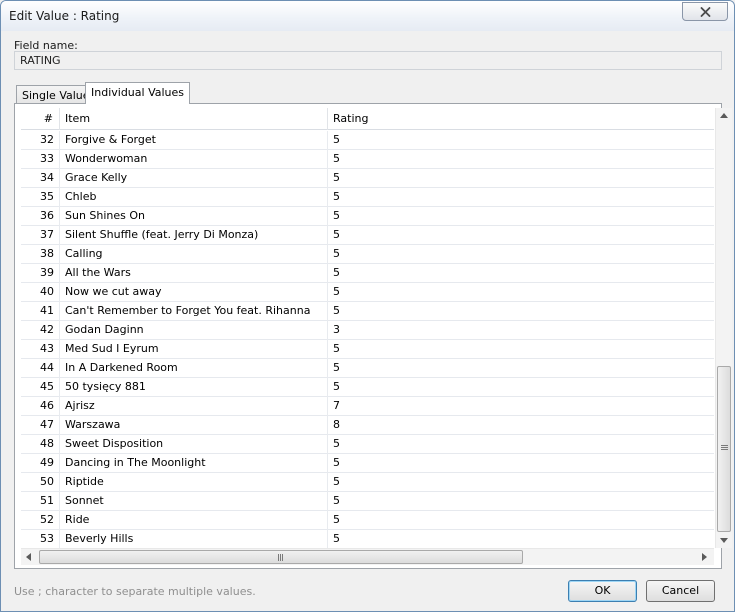 Image resolution: width=735 pixels, height=612 pixels. I want to click on row-number: 34, so click(40, 178).